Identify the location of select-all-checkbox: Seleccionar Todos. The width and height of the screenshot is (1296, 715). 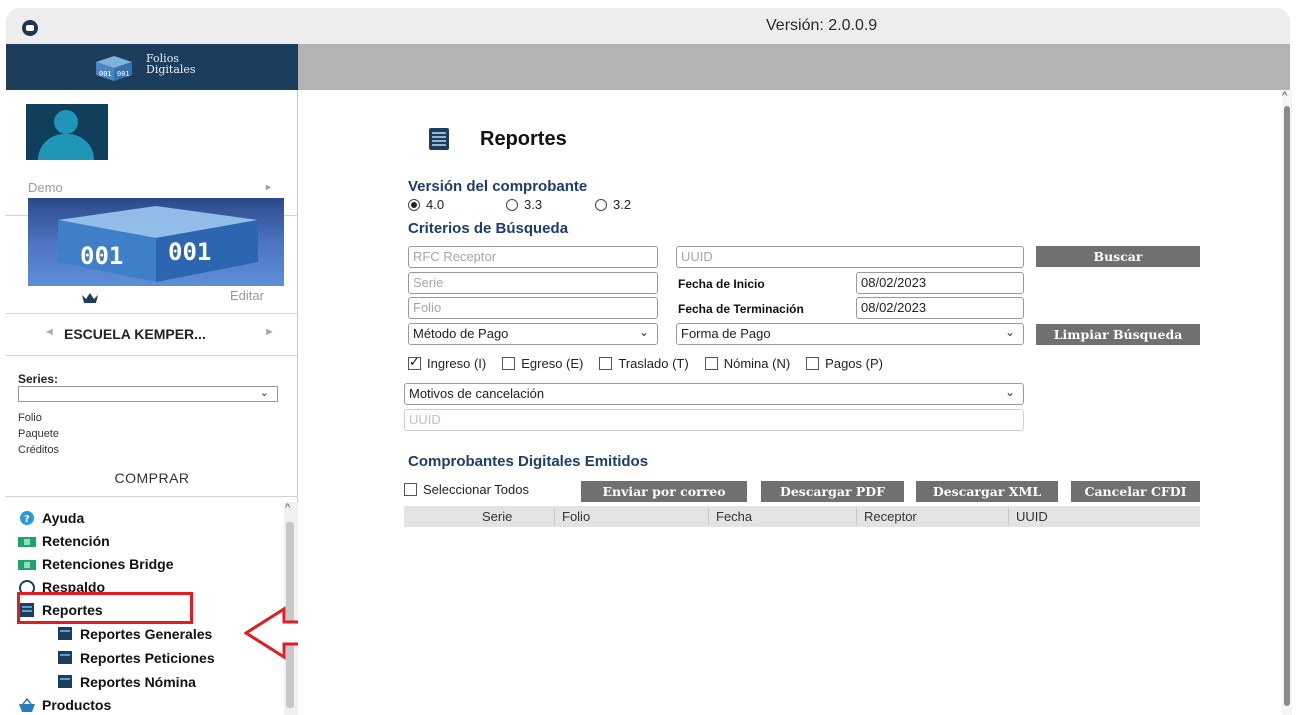
(466, 489).